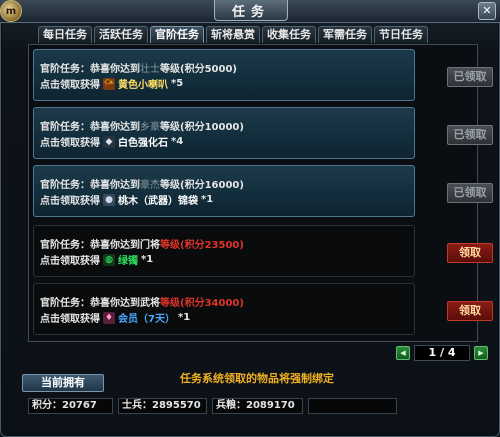 This screenshot has height=437, width=500. I want to click on task-rank: 等级(积分23500), so click(202, 245).